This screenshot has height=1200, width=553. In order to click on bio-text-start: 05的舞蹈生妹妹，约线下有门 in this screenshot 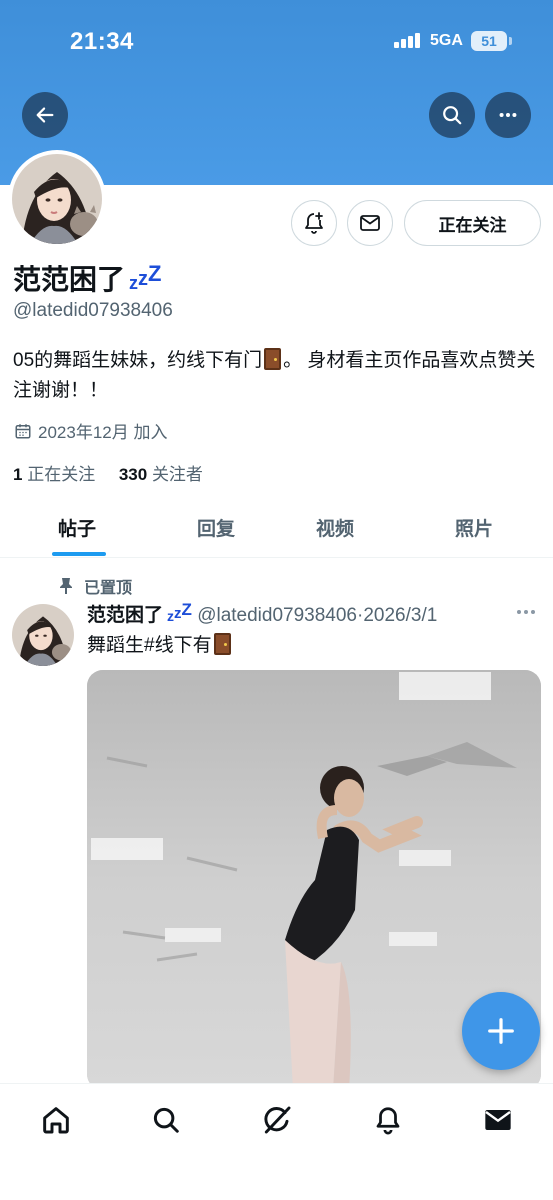, I will do `click(138, 360)`.